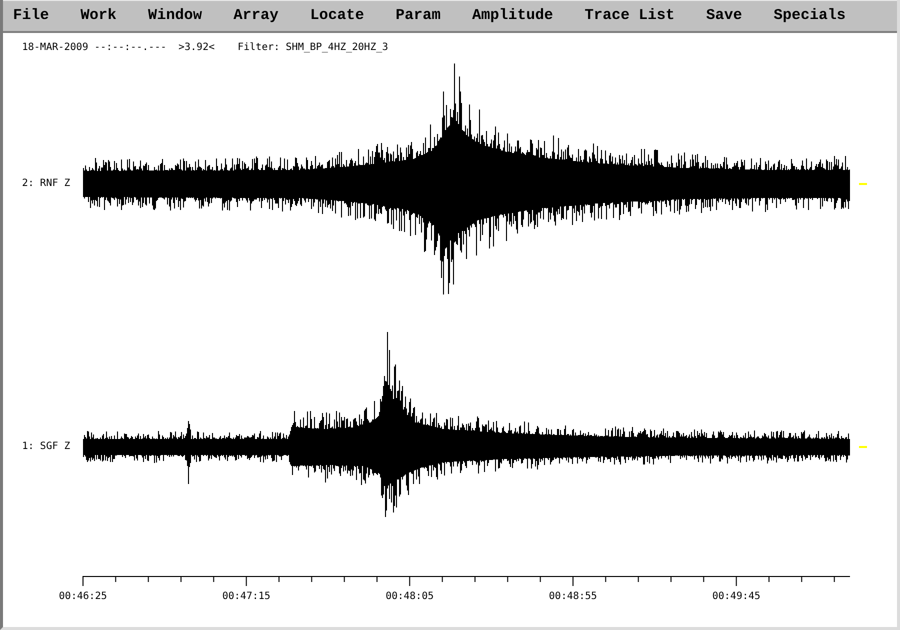 The width and height of the screenshot is (900, 630). What do you see at coordinates (810, 16) in the screenshot?
I see `menu-item: Specials` at bounding box center [810, 16].